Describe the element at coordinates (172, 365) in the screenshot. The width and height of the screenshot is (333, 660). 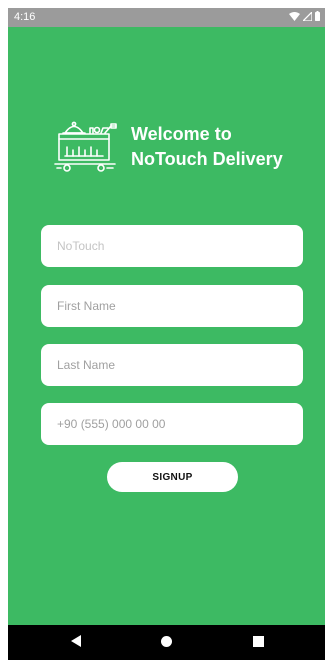
I see `last-name-input` at that location.